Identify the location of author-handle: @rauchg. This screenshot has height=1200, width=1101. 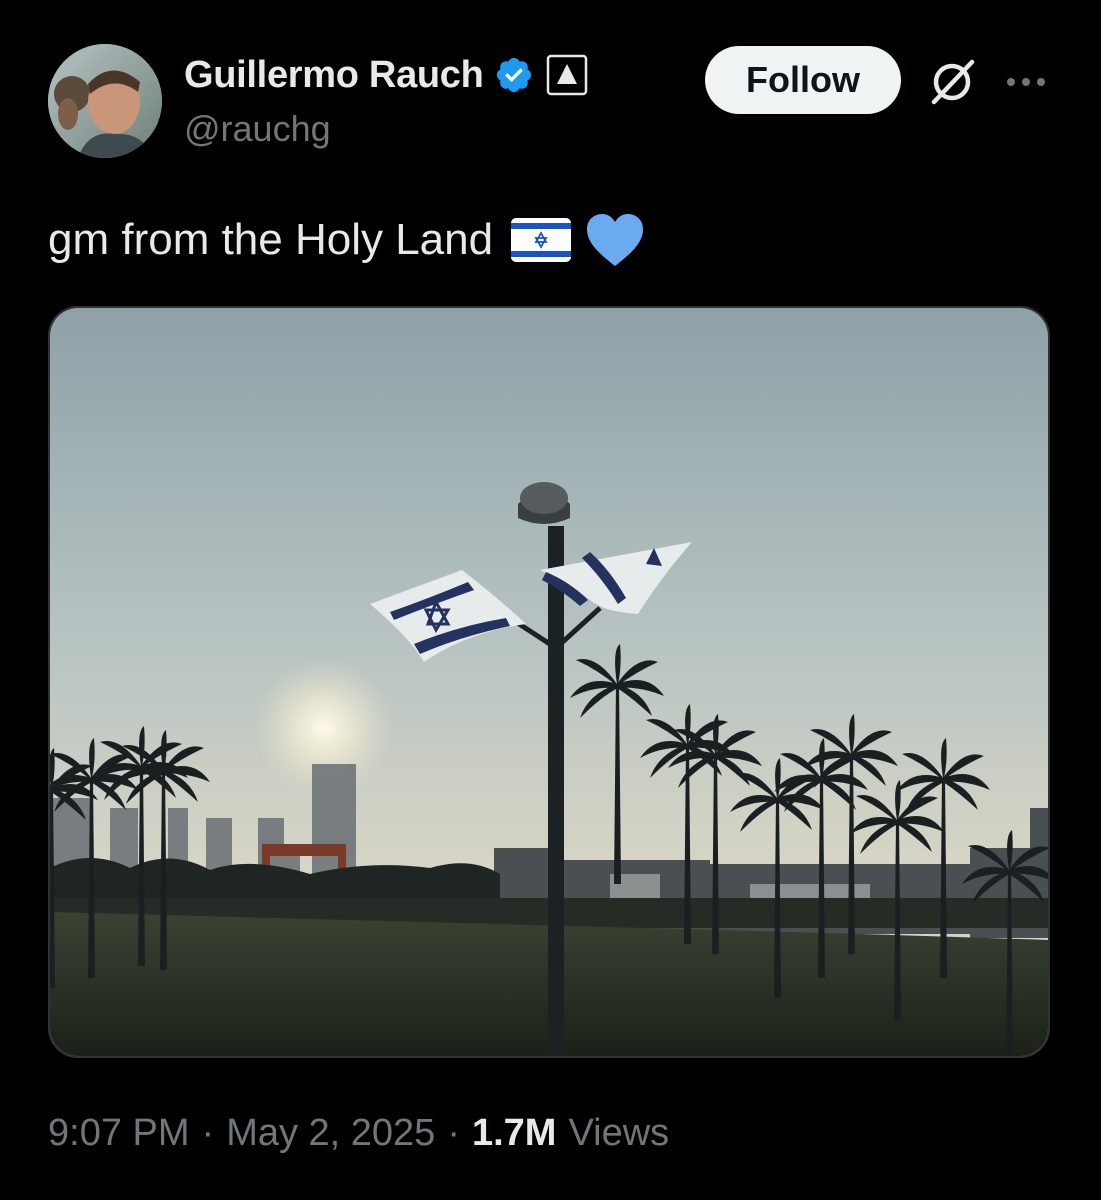
(386, 129).